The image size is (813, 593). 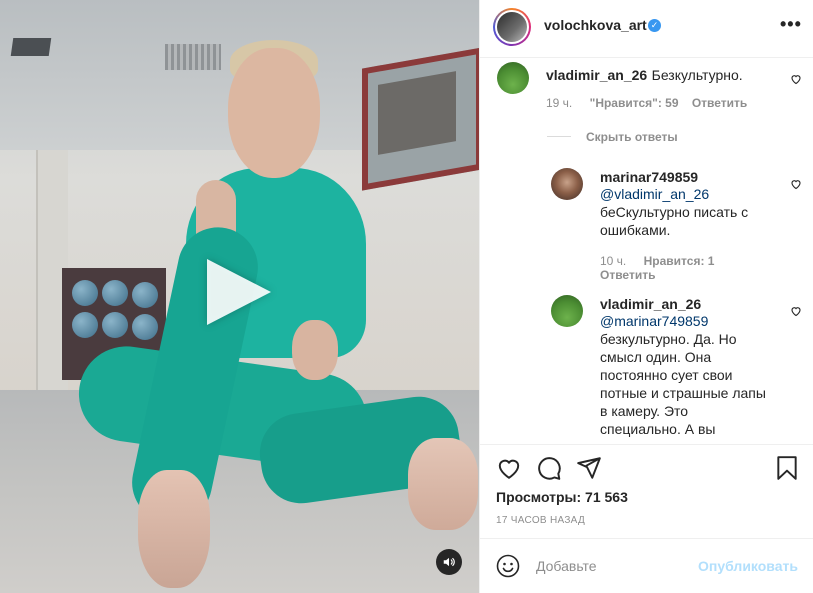 I want to click on verified-badge-icon: ✓, so click(x=654, y=25).